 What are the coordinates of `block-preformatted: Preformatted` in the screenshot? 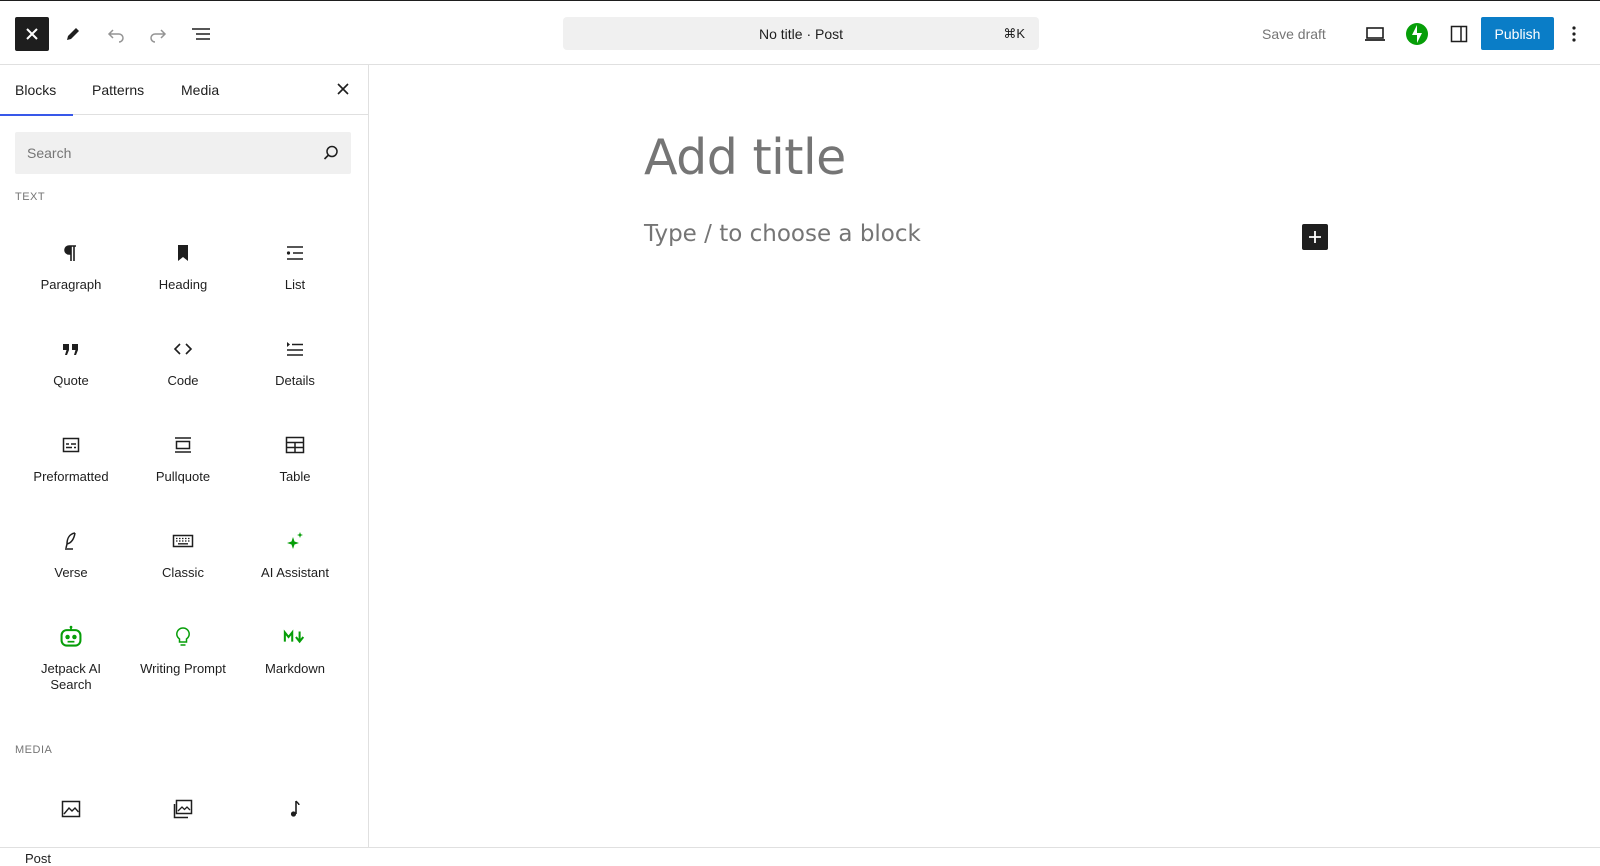 It's located at (71, 471).